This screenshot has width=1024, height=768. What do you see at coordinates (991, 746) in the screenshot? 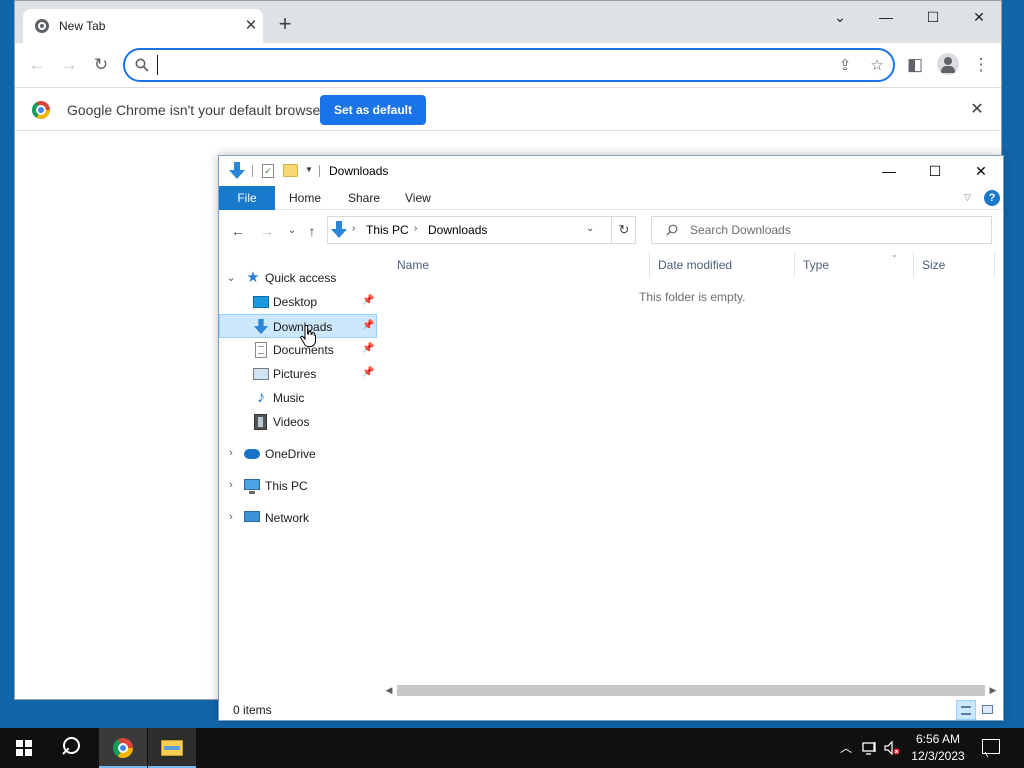
I see `notifications-icon` at bounding box center [991, 746].